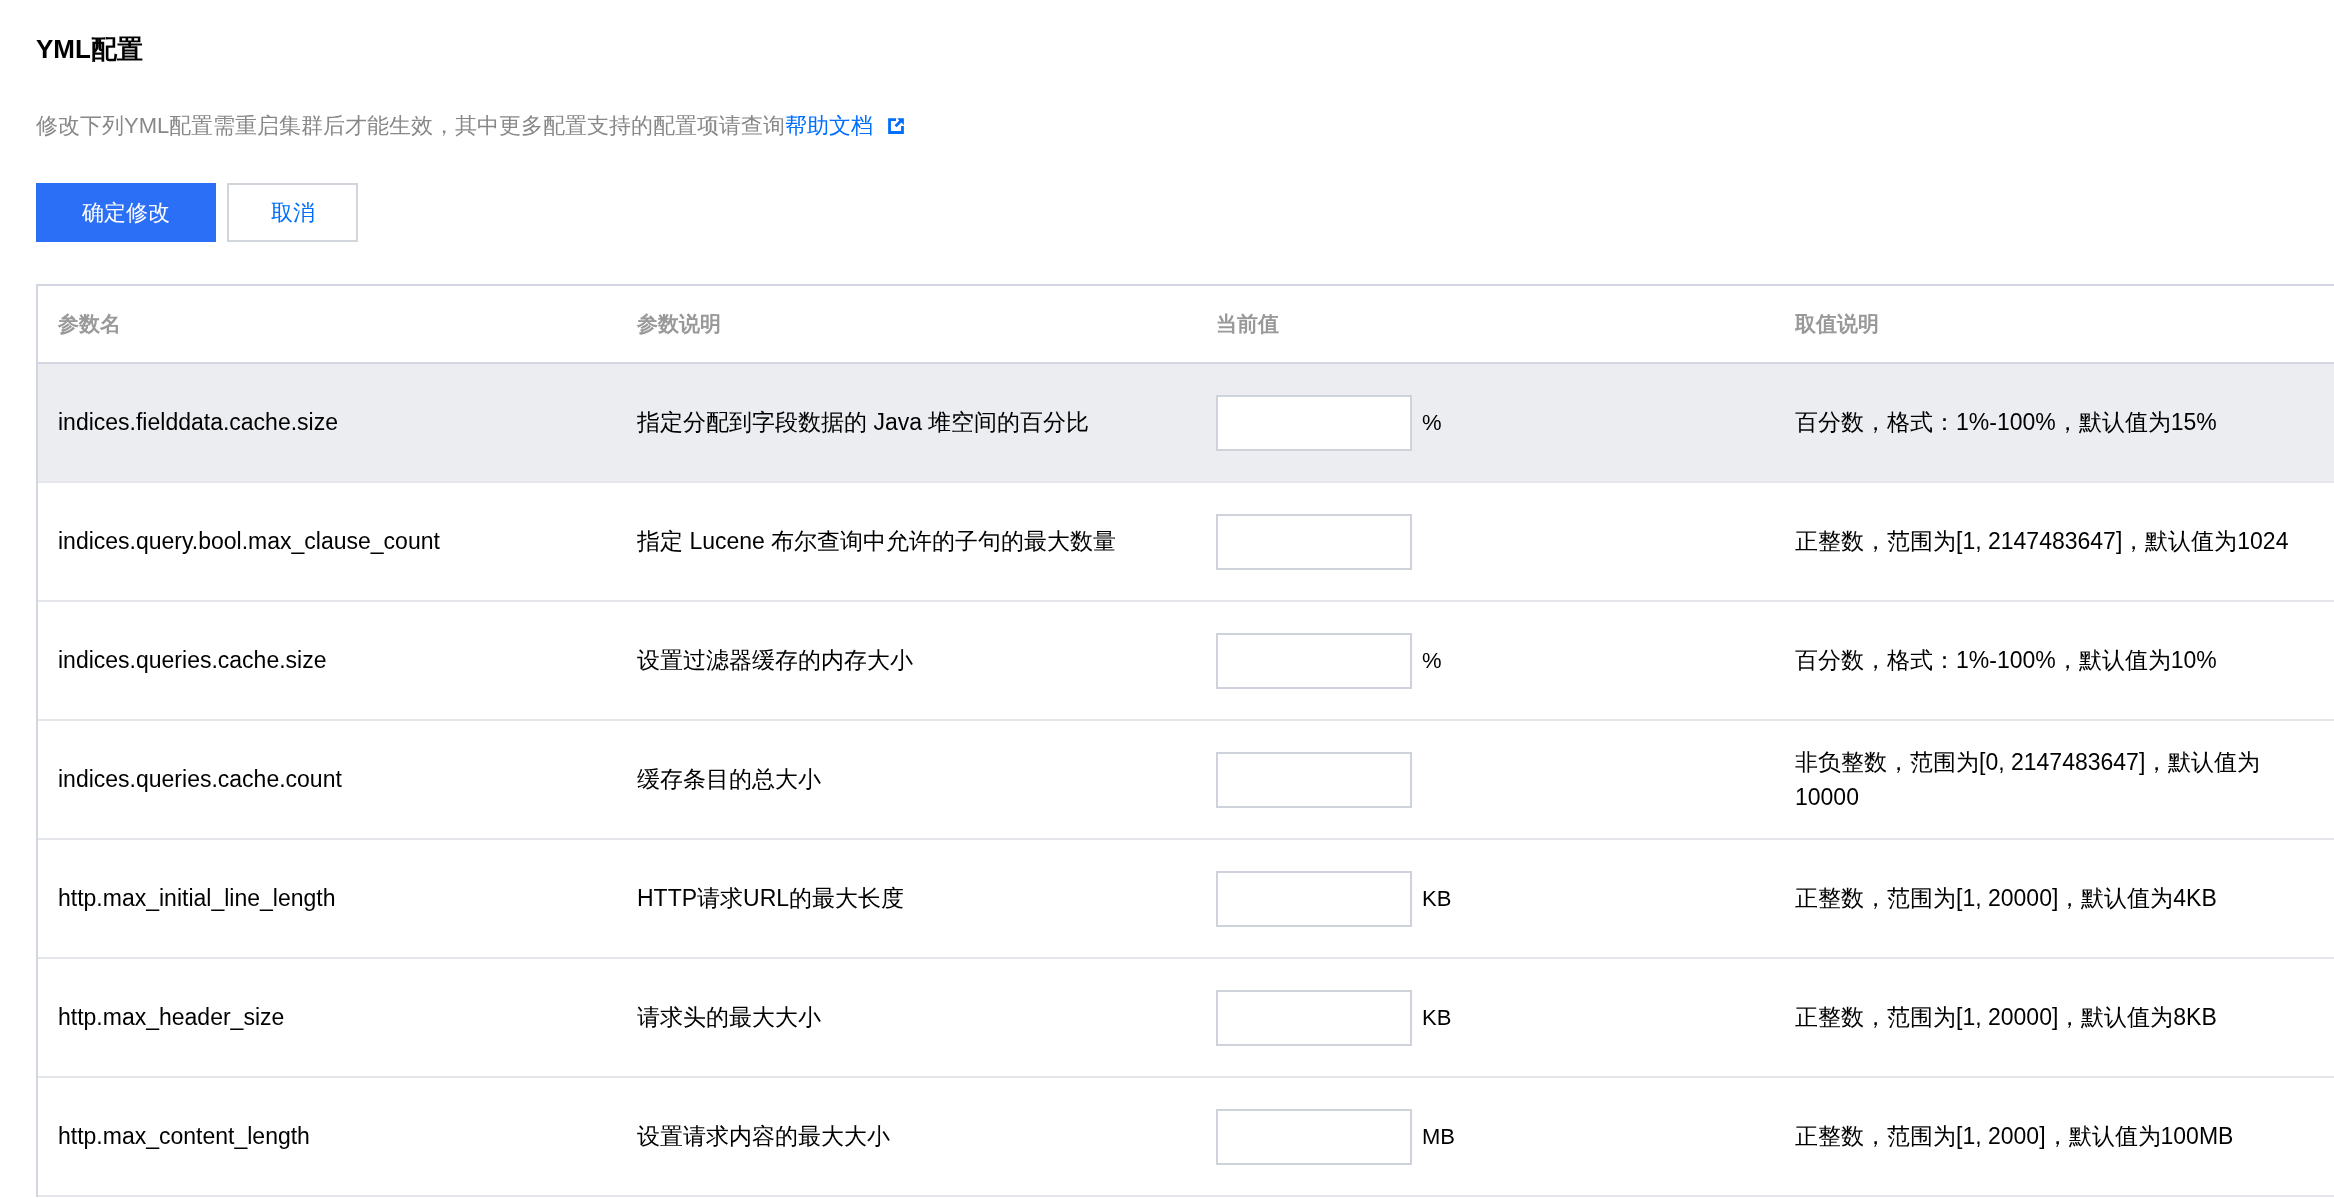 The height and width of the screenshot is (1198, 2334). What do you see at coordinates (89, 324) in the screenshot?
I see `column-header: 参数名` at bounding box center [89, 324].